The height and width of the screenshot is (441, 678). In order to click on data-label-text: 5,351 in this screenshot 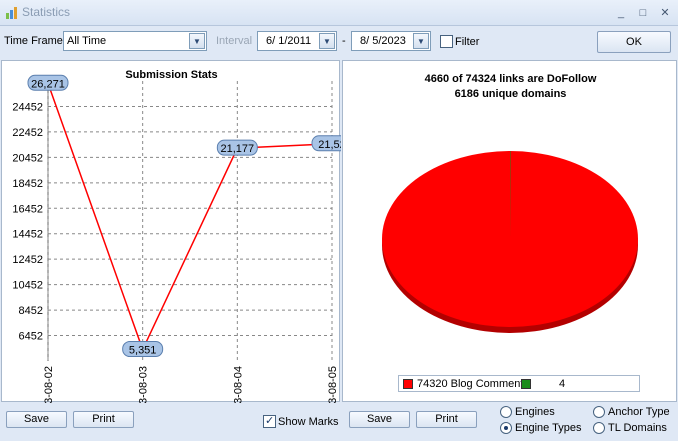, I will do `click(143, 351)`.